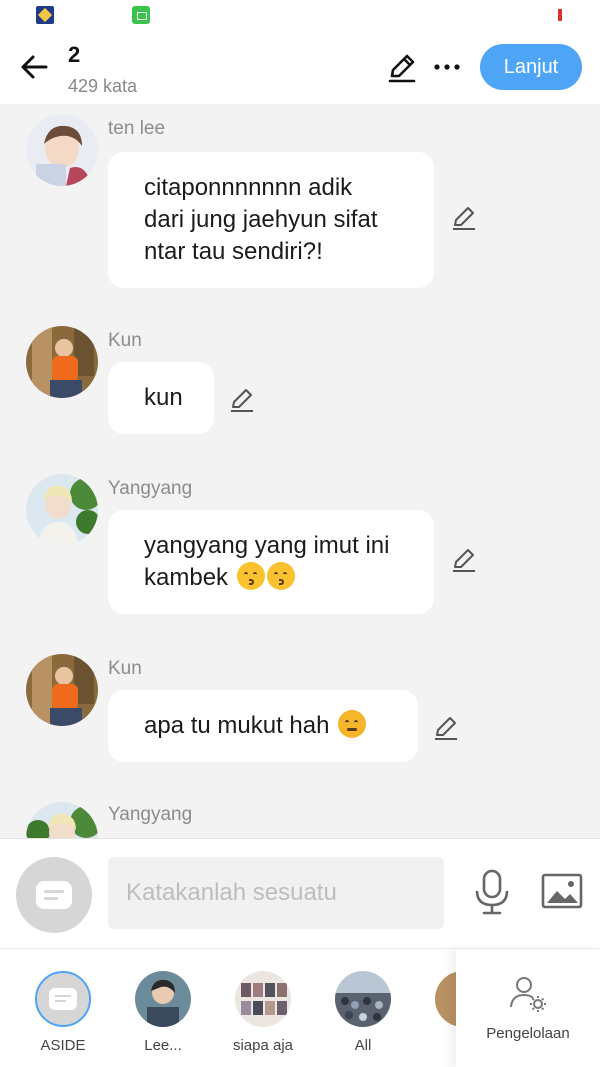 The image size is (600, 1067). Describe the element at coordinates (531, 67) in the screenshot. I see `next-button: Lanjut` at that location.